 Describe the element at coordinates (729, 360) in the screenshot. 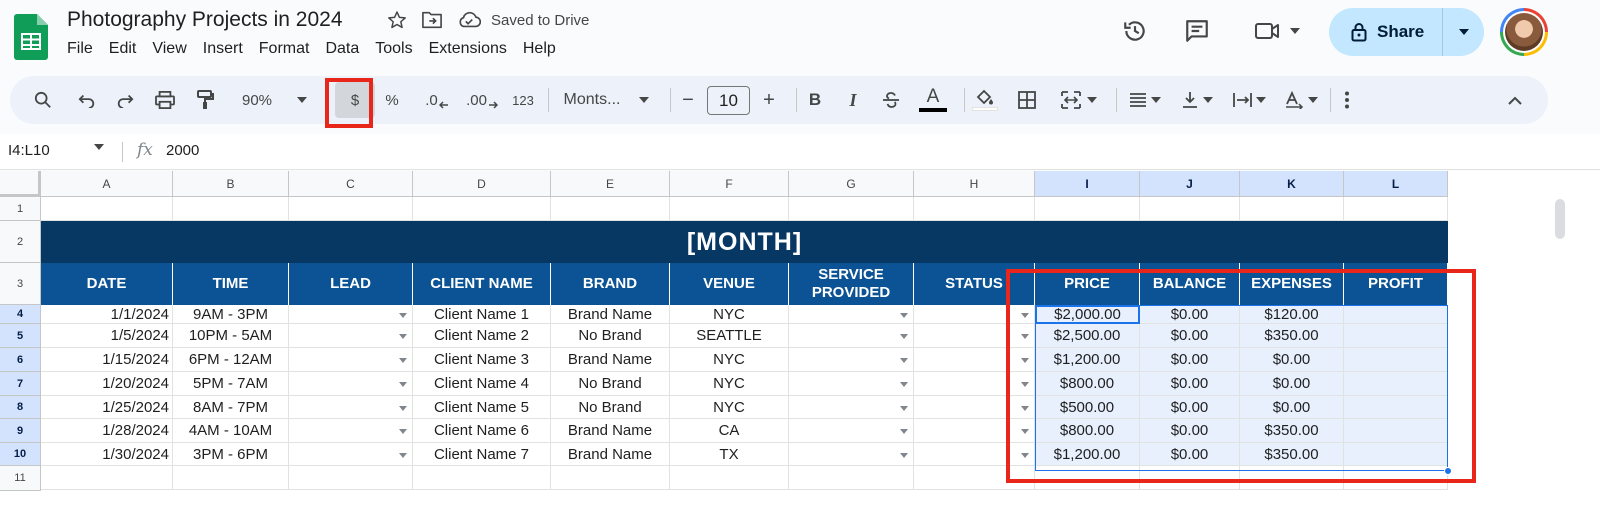

I see `data-cell: NYC` at that location.